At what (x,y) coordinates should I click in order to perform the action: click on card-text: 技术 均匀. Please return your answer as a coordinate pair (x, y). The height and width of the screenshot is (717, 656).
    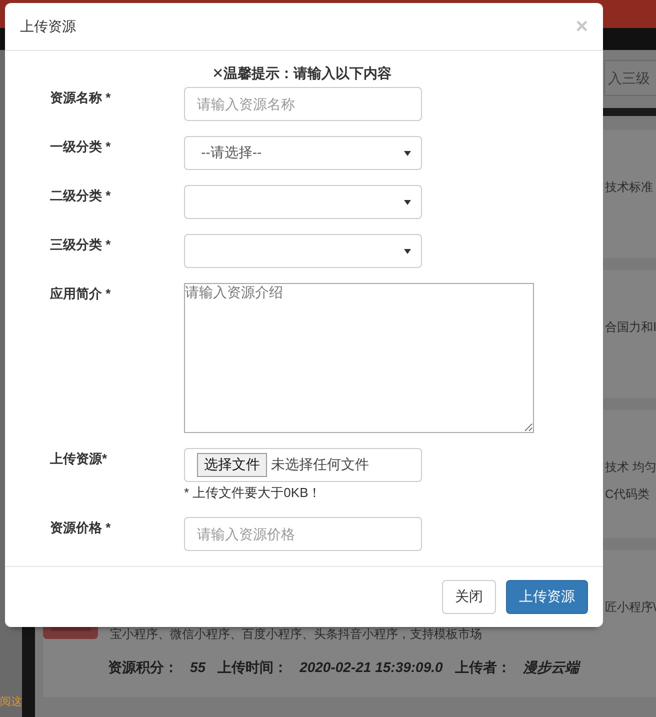
    Looking at the image, I should click on (630, 467).